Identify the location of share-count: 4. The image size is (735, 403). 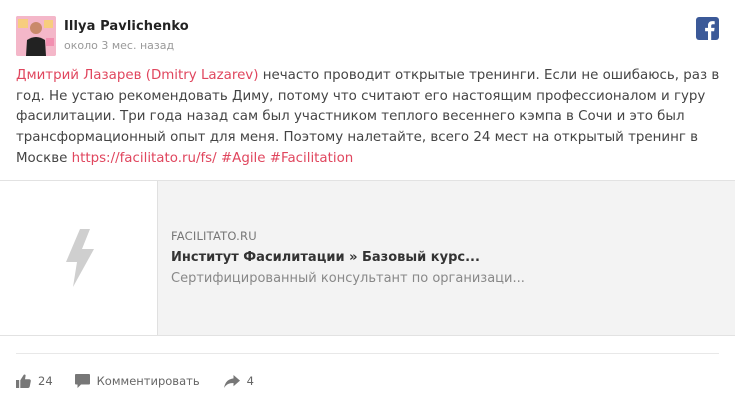
(250, 381).